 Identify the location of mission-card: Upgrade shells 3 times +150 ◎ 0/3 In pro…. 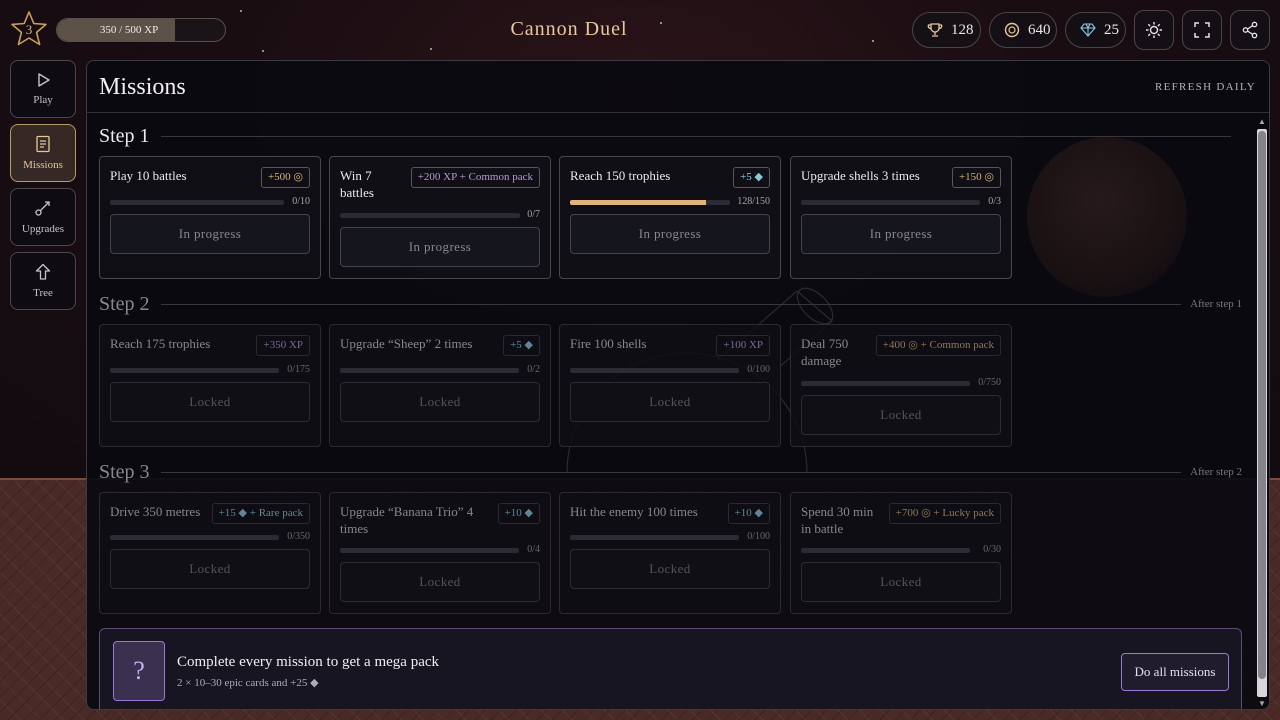
(901, 217).